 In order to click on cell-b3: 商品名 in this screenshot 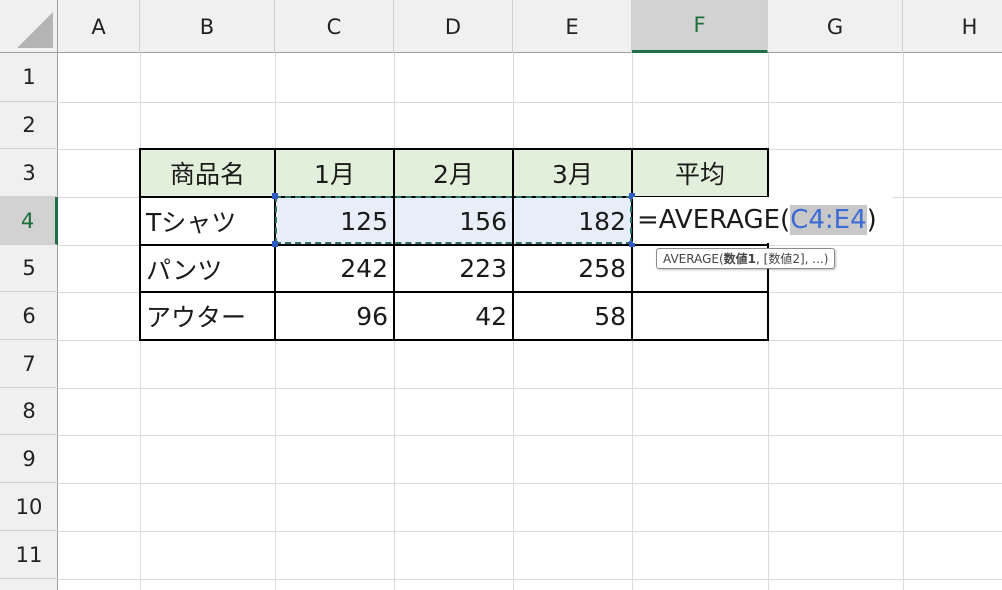, I will do `click(207, 173)`.